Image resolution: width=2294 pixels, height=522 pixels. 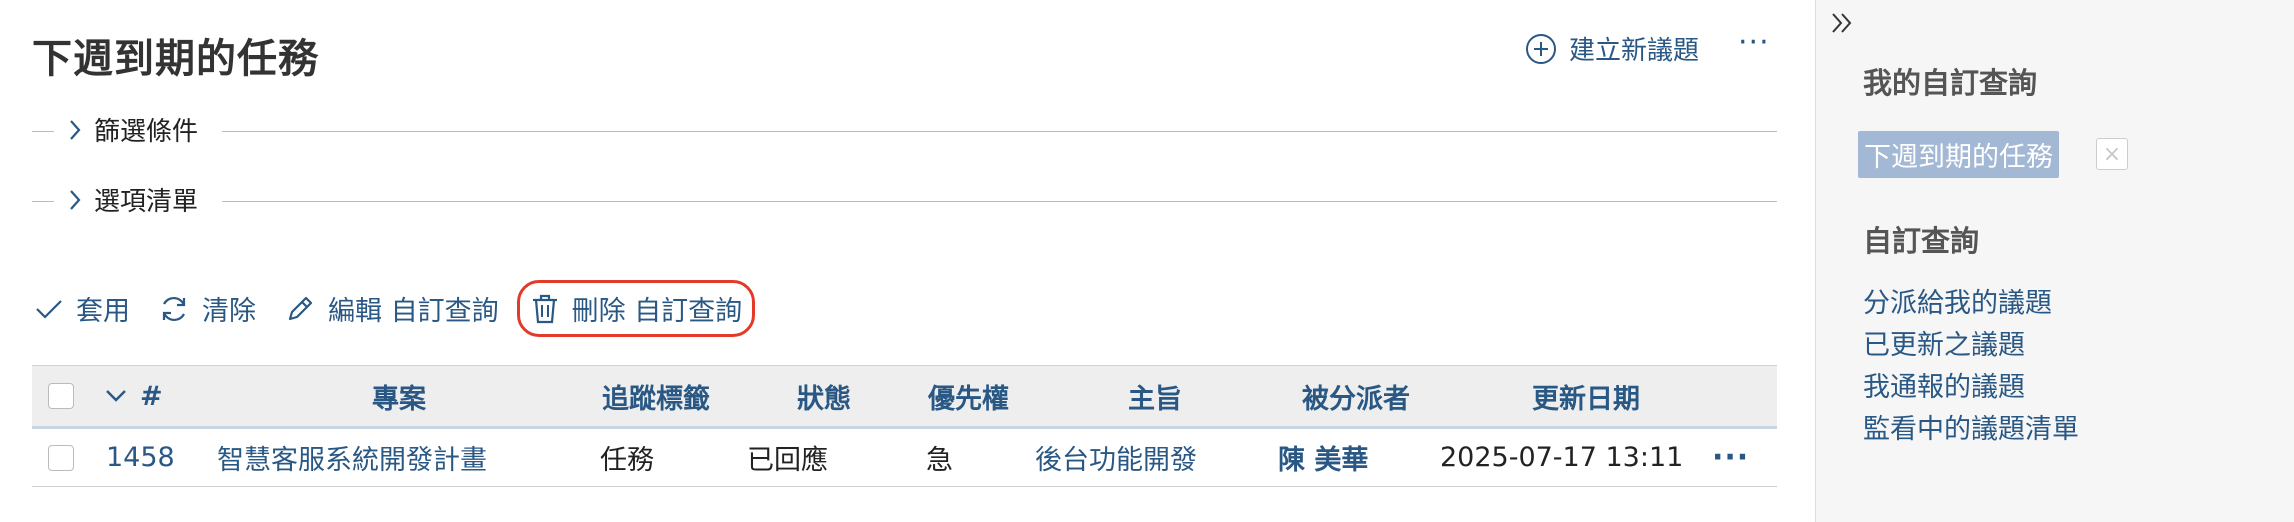 I want to click on collapse-sidebar-icon, so click(x=1843, y=27).